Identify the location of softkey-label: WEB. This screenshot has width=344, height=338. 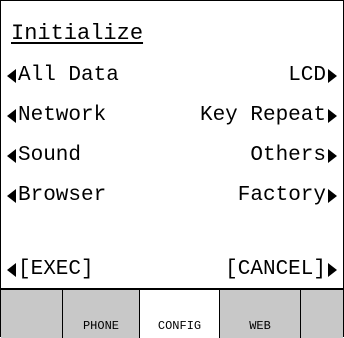
(260, 326).